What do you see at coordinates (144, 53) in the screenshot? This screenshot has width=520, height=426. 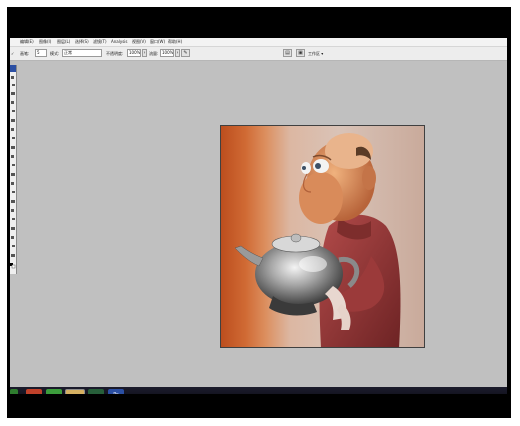 I see `opacity-dropdown-icon: ›` at bounding box center [144, 53].